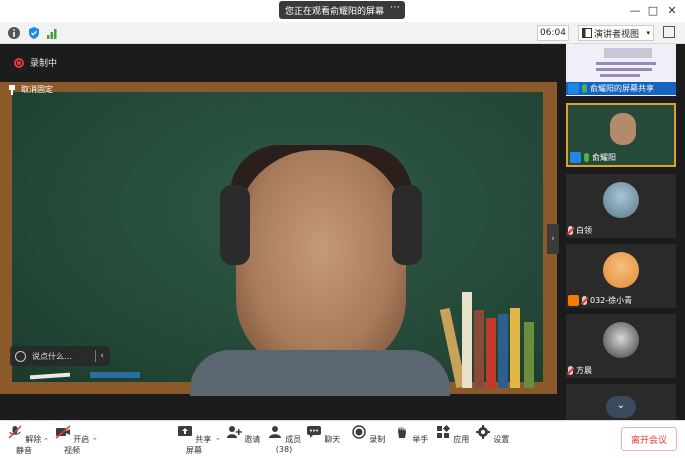  I want to click on participant-tile: ⌄, so click(621, 402).